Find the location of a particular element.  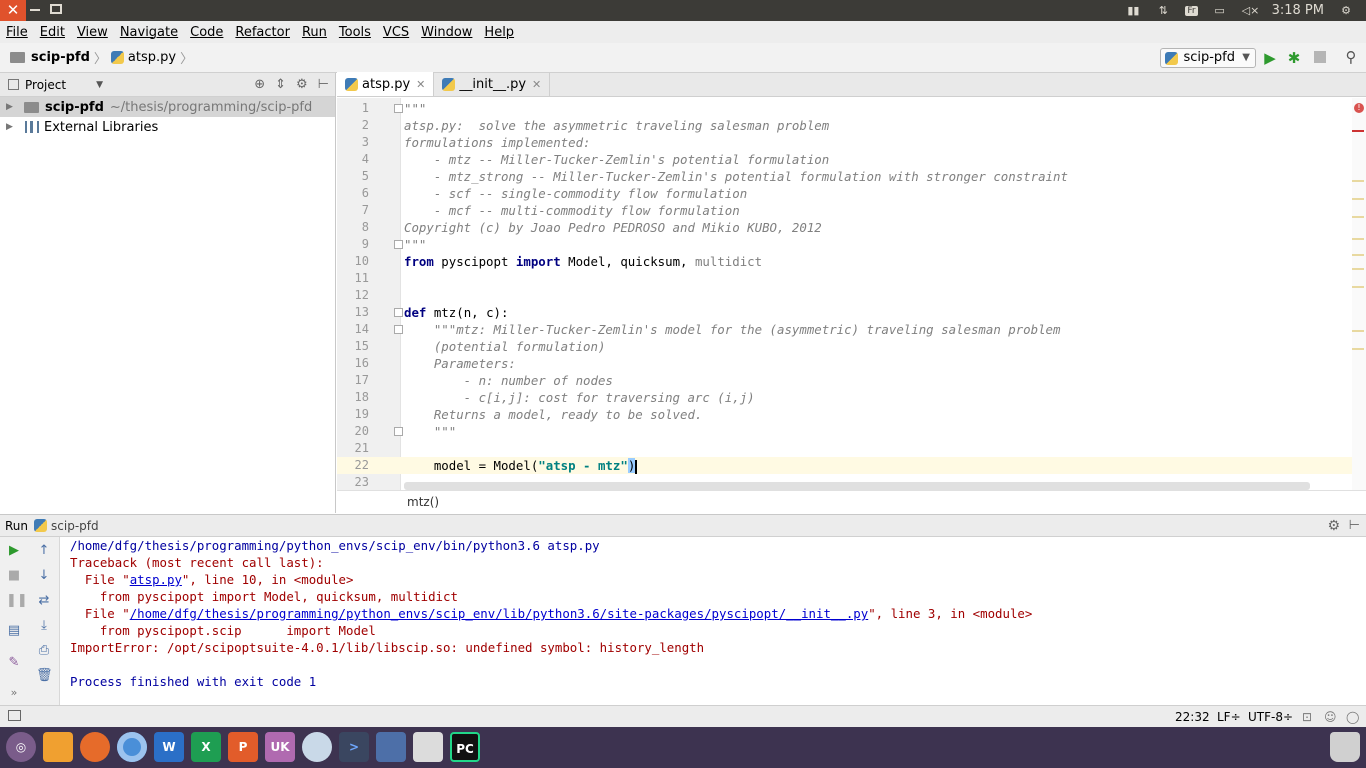

excel-icon: X is located at coordinates (206, 747).